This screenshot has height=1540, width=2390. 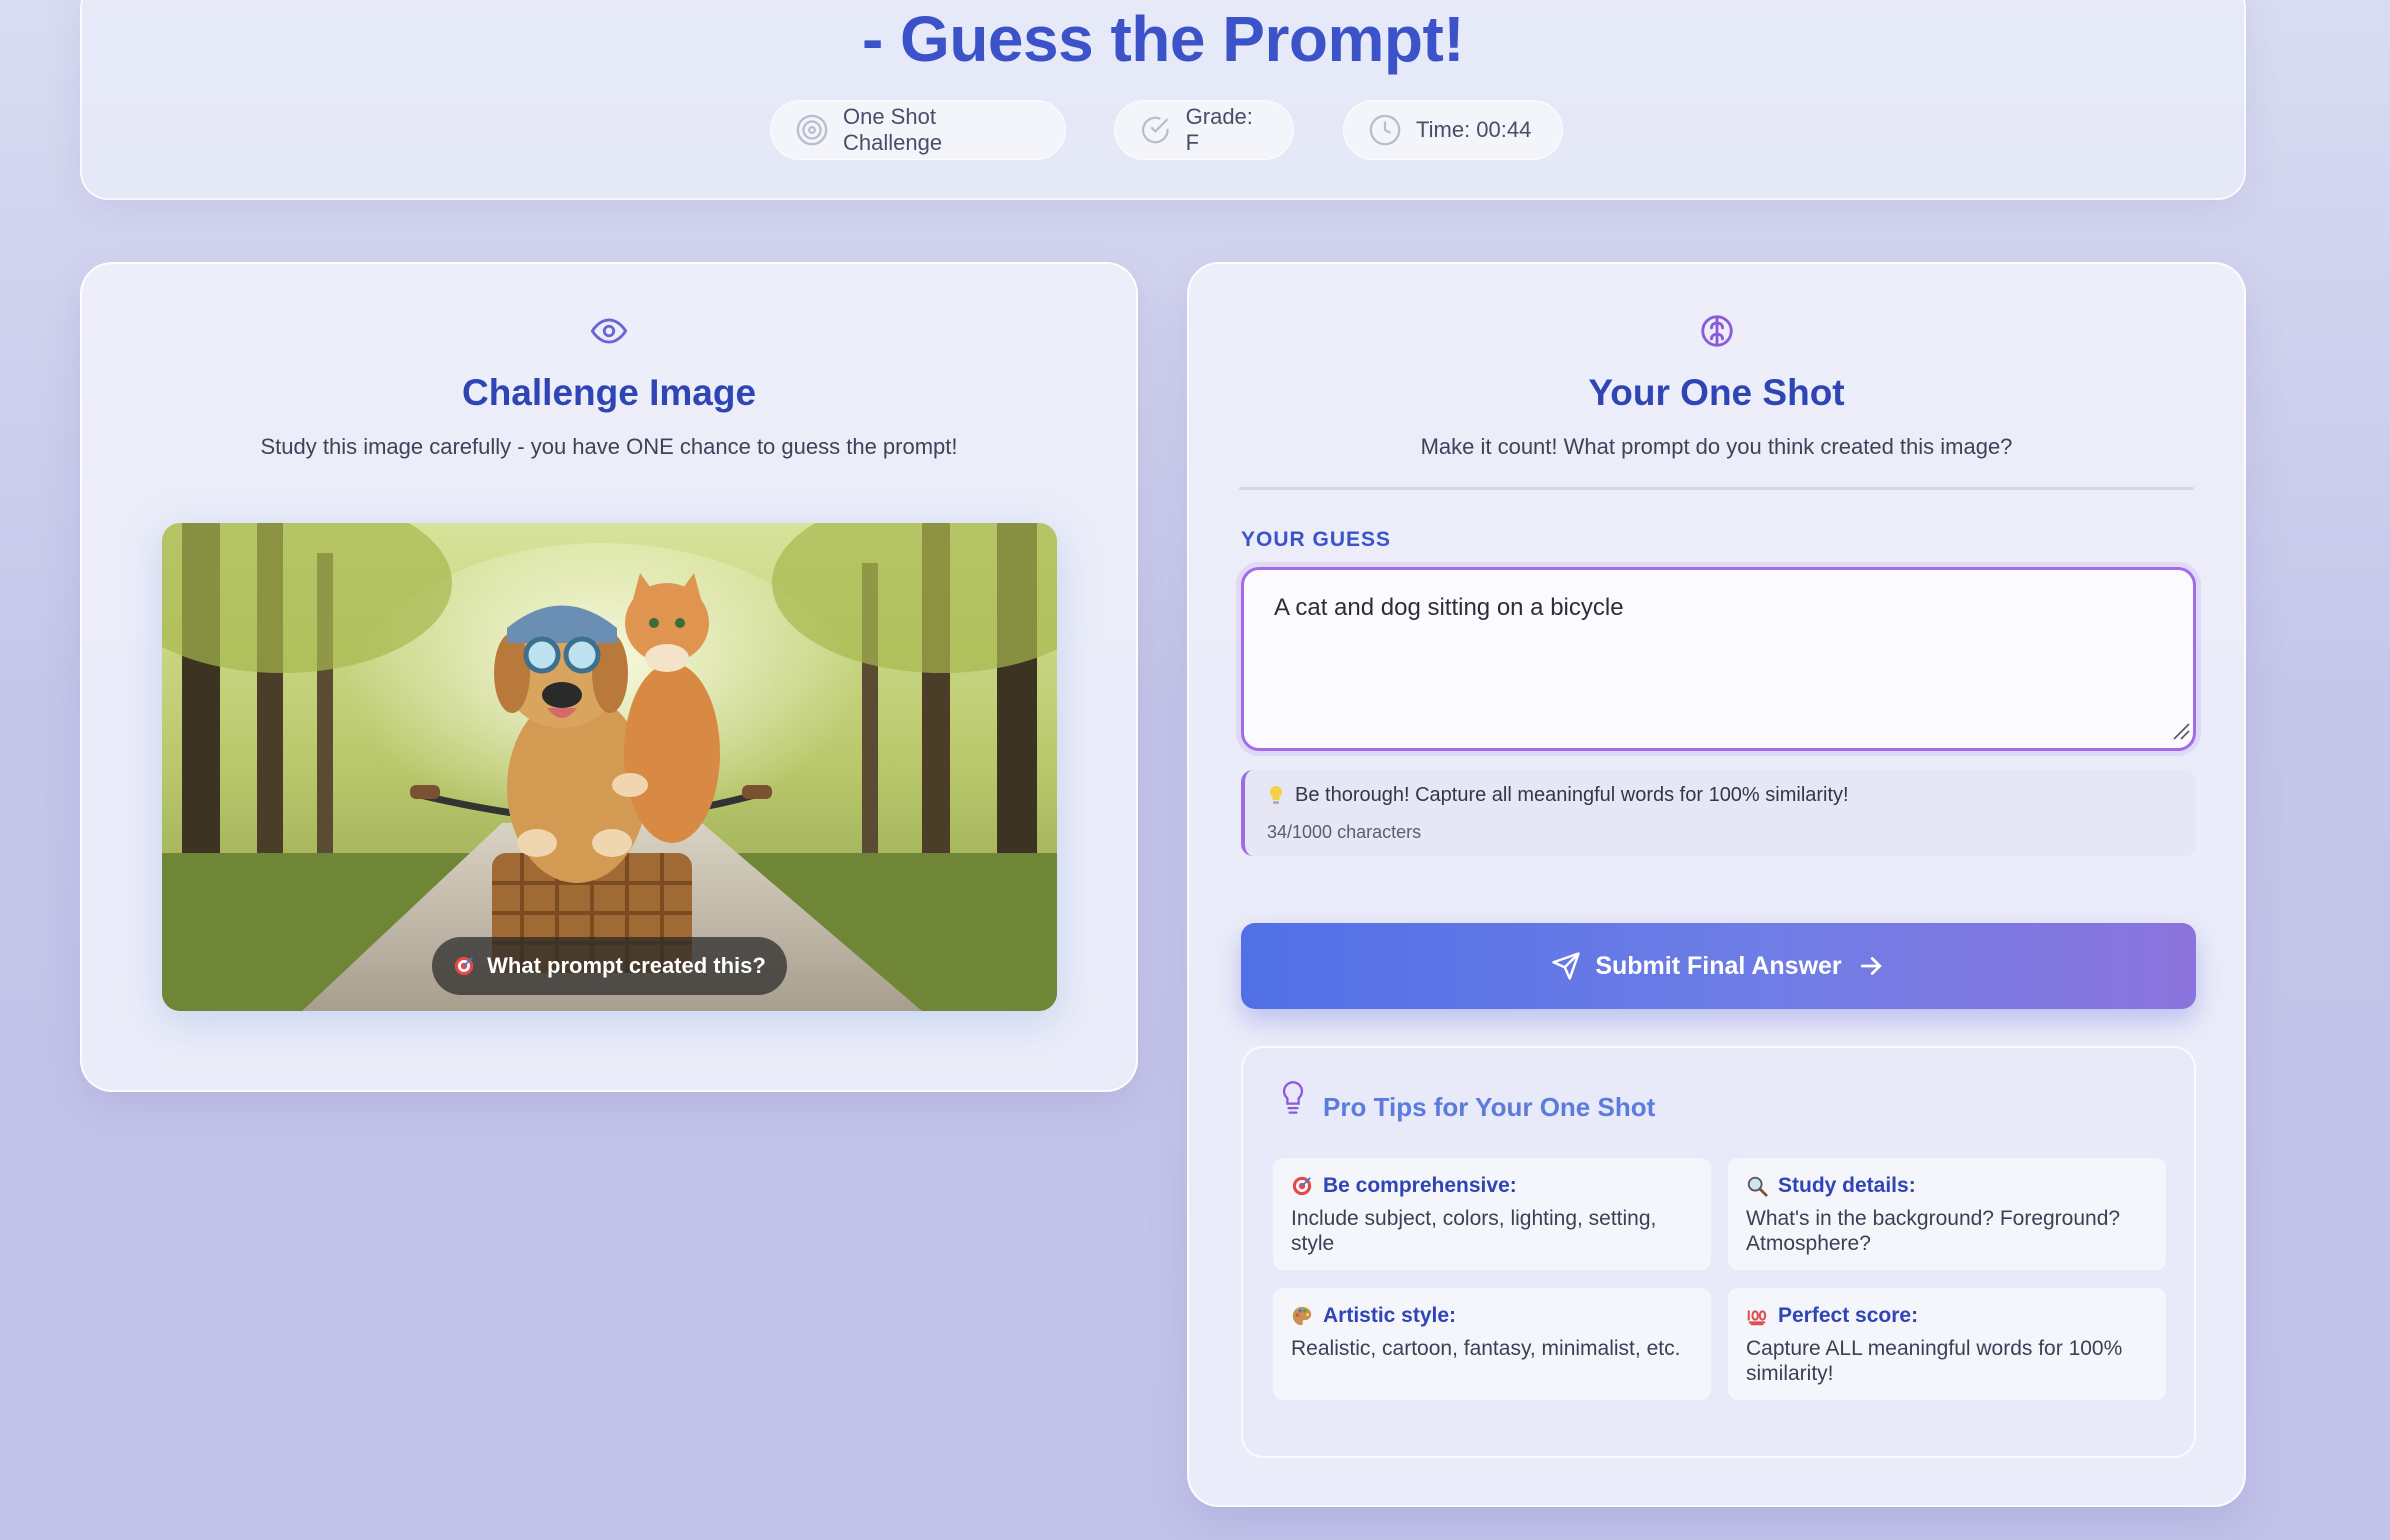 I want to click on resize-handle-icon, so click(x=2181, y=731).